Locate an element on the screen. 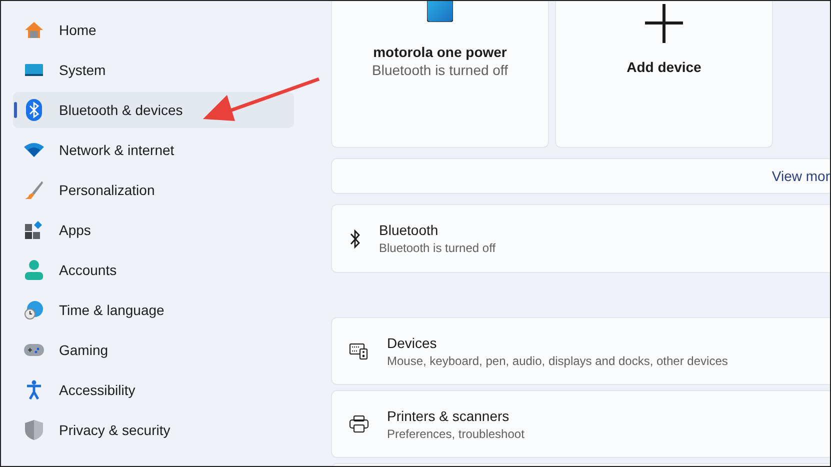  sidebar-item: Accessibility is located at coordinates (153, 390).